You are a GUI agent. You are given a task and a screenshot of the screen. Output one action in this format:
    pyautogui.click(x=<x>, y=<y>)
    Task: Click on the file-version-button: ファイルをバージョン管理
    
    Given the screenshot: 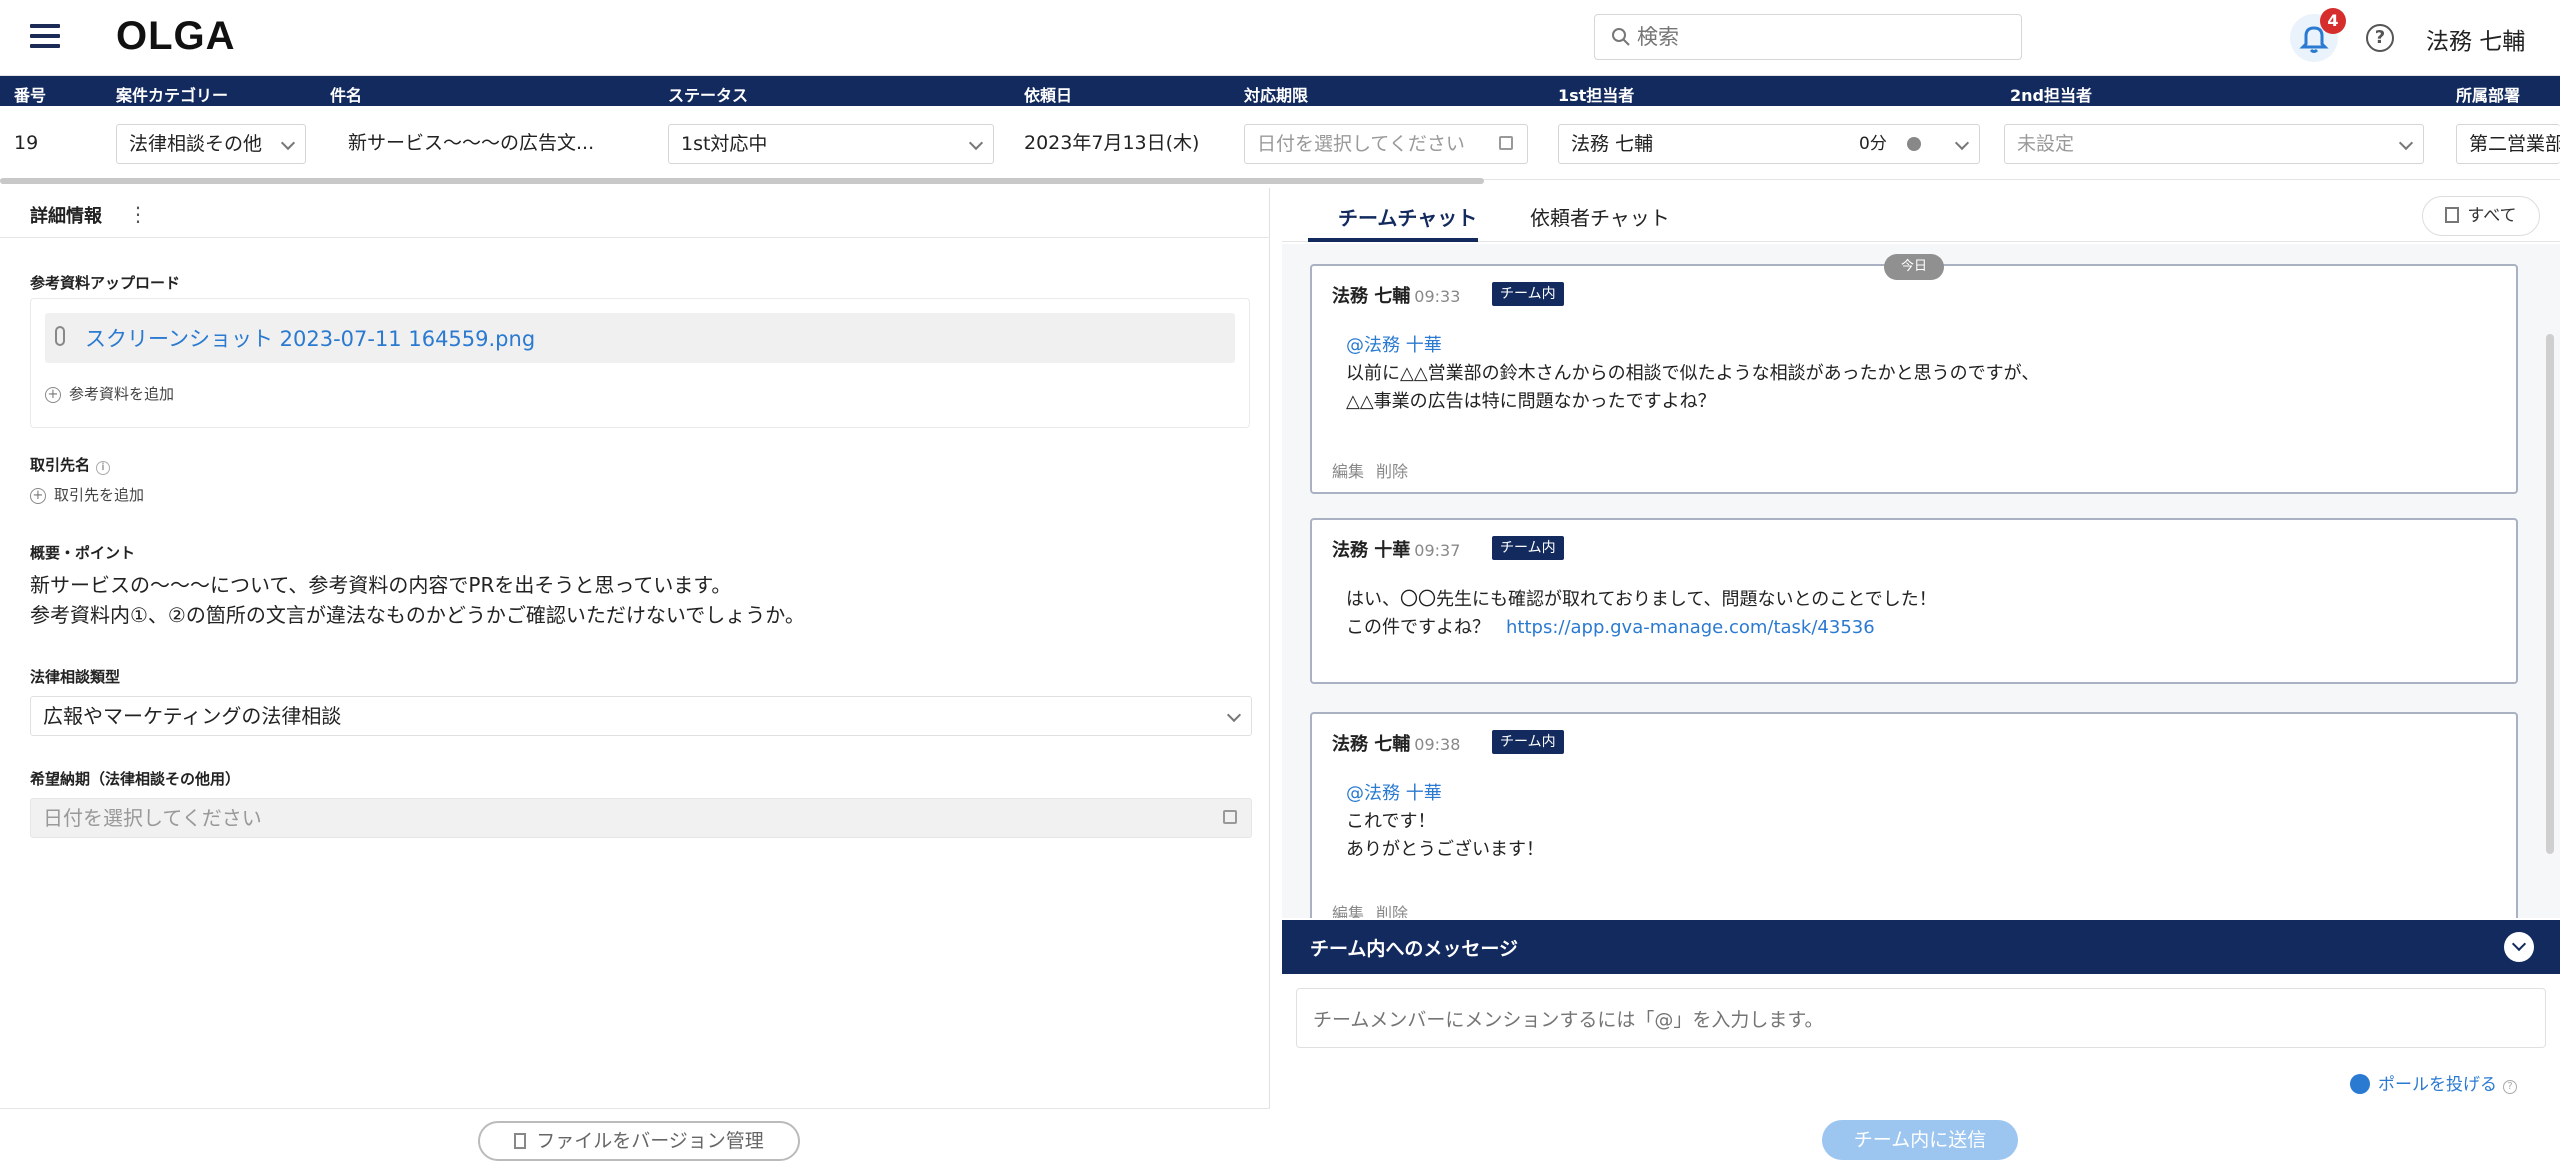 What is the action you would take?
    pyautogui.click(x=639, y=1141)
    